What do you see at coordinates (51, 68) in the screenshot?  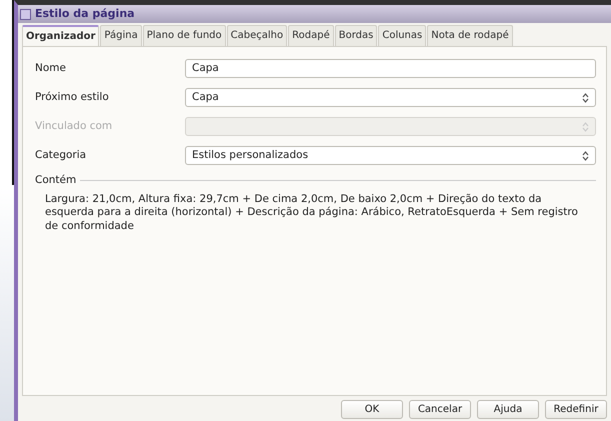 I see `field-label: Nome` at bounding box center [51, 68].